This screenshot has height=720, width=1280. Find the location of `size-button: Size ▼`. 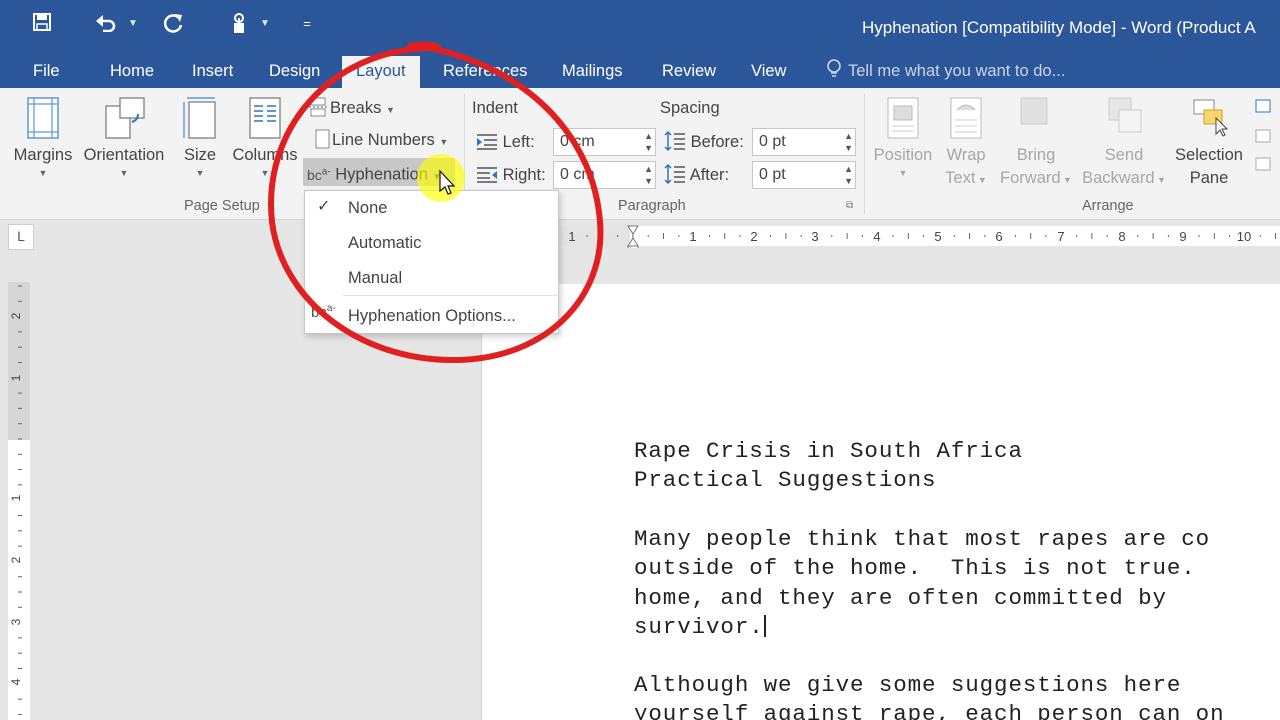

size-button: Size ▼ is located at coordinates (200, 137).